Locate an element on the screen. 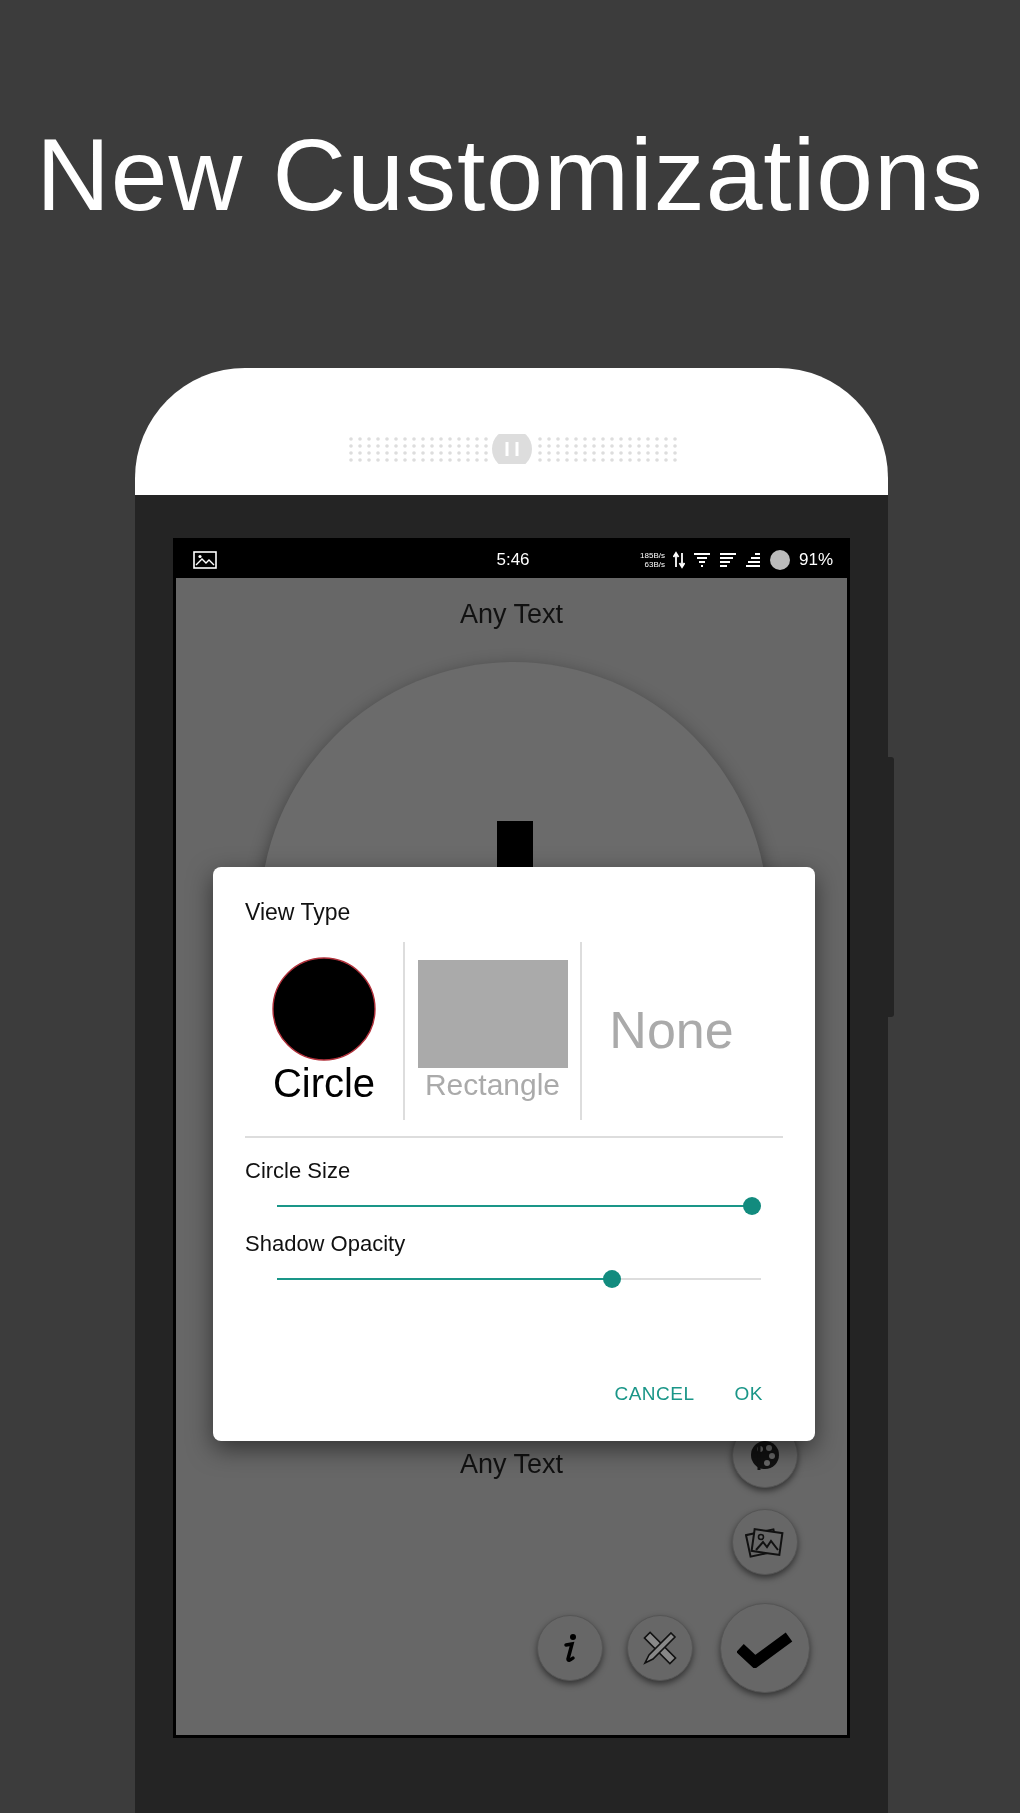 The image size is (1020, 1813). info-button is located at coordinates (570, 1648).